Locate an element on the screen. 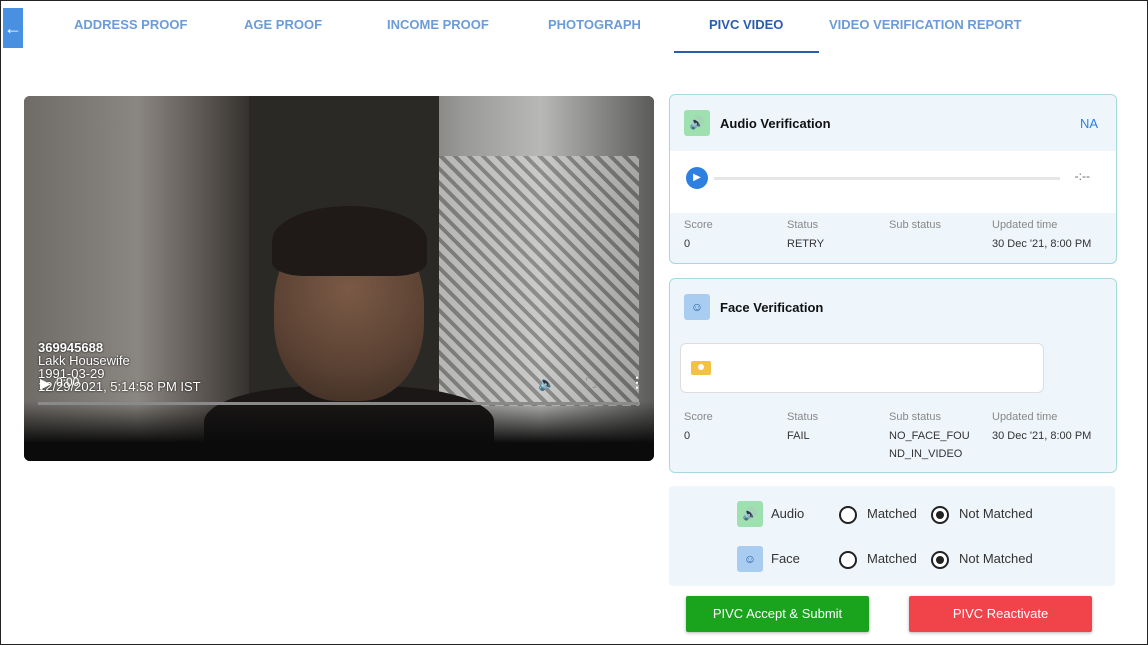 This screenshot has width=1148, height=645. face-updated-label: Updated time is located at coordinates (1025, 417).